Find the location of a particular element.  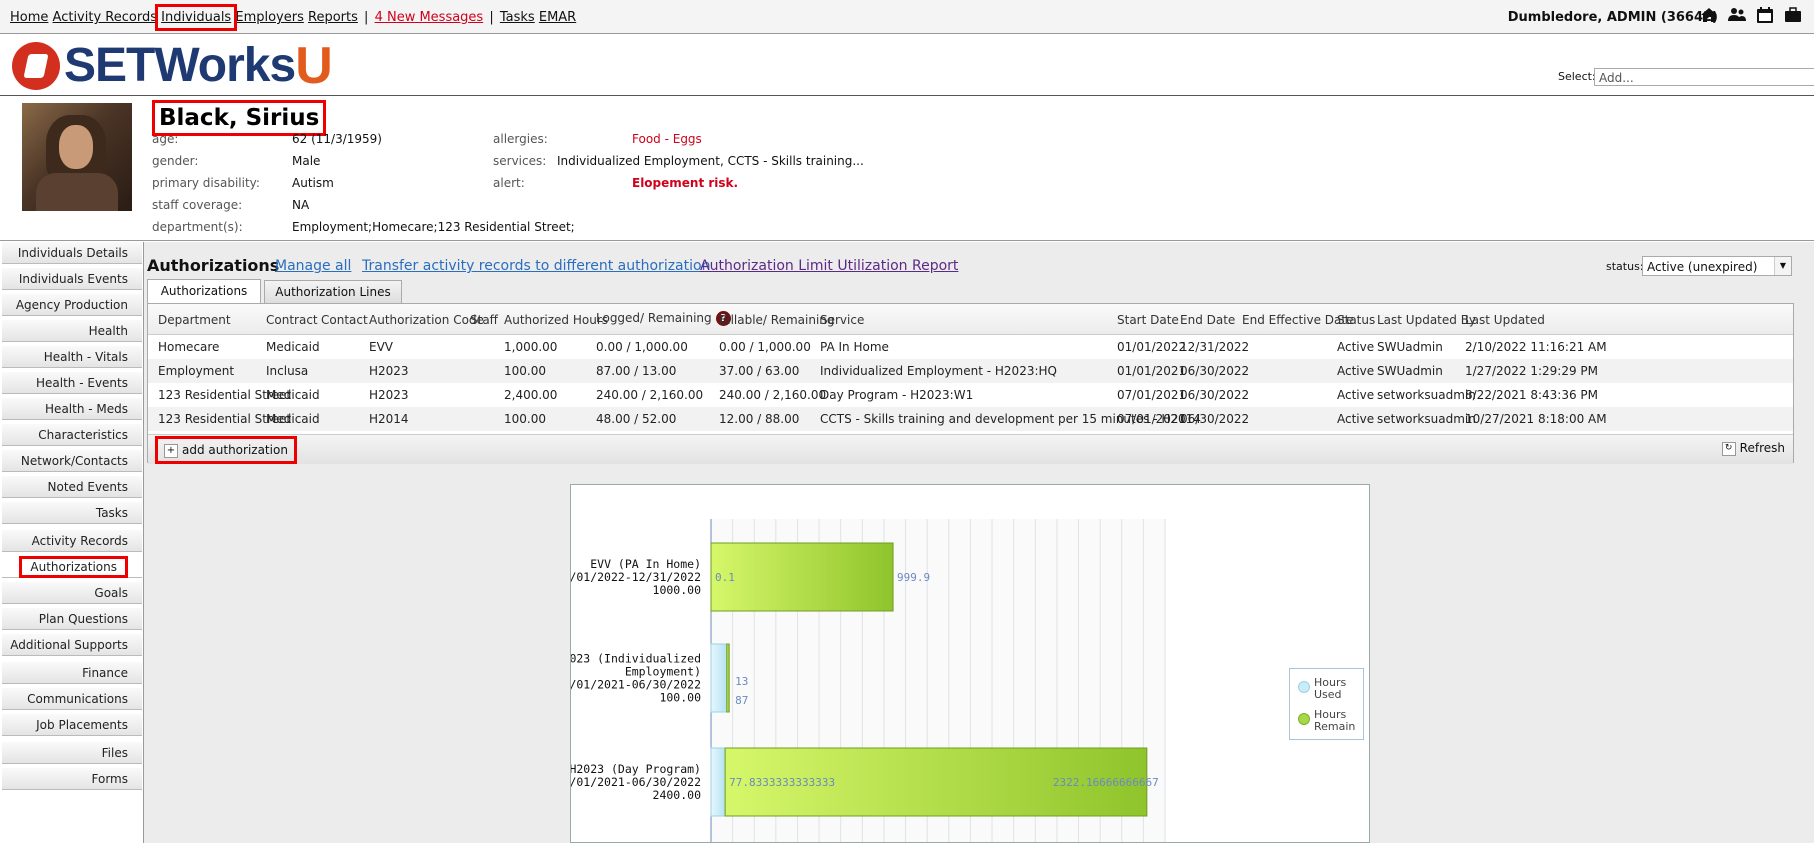

sidebar-item-authorizations: Authorizations is located at coordinates (72, 567).